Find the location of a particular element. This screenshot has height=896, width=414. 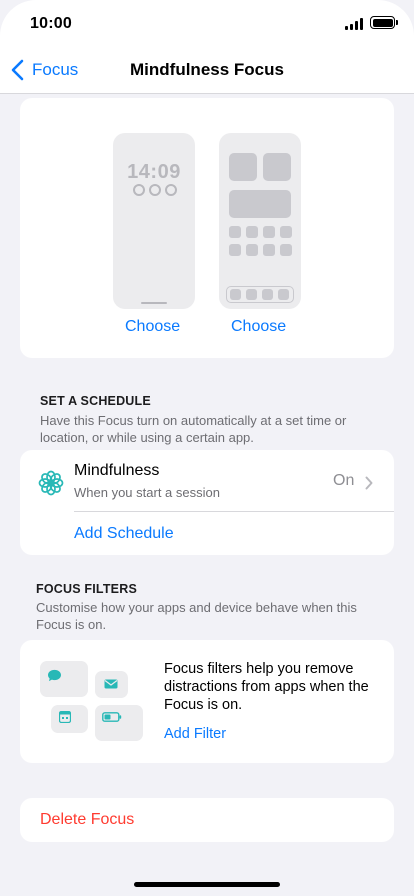

calendar-icon is located at coordinates (65, 717).